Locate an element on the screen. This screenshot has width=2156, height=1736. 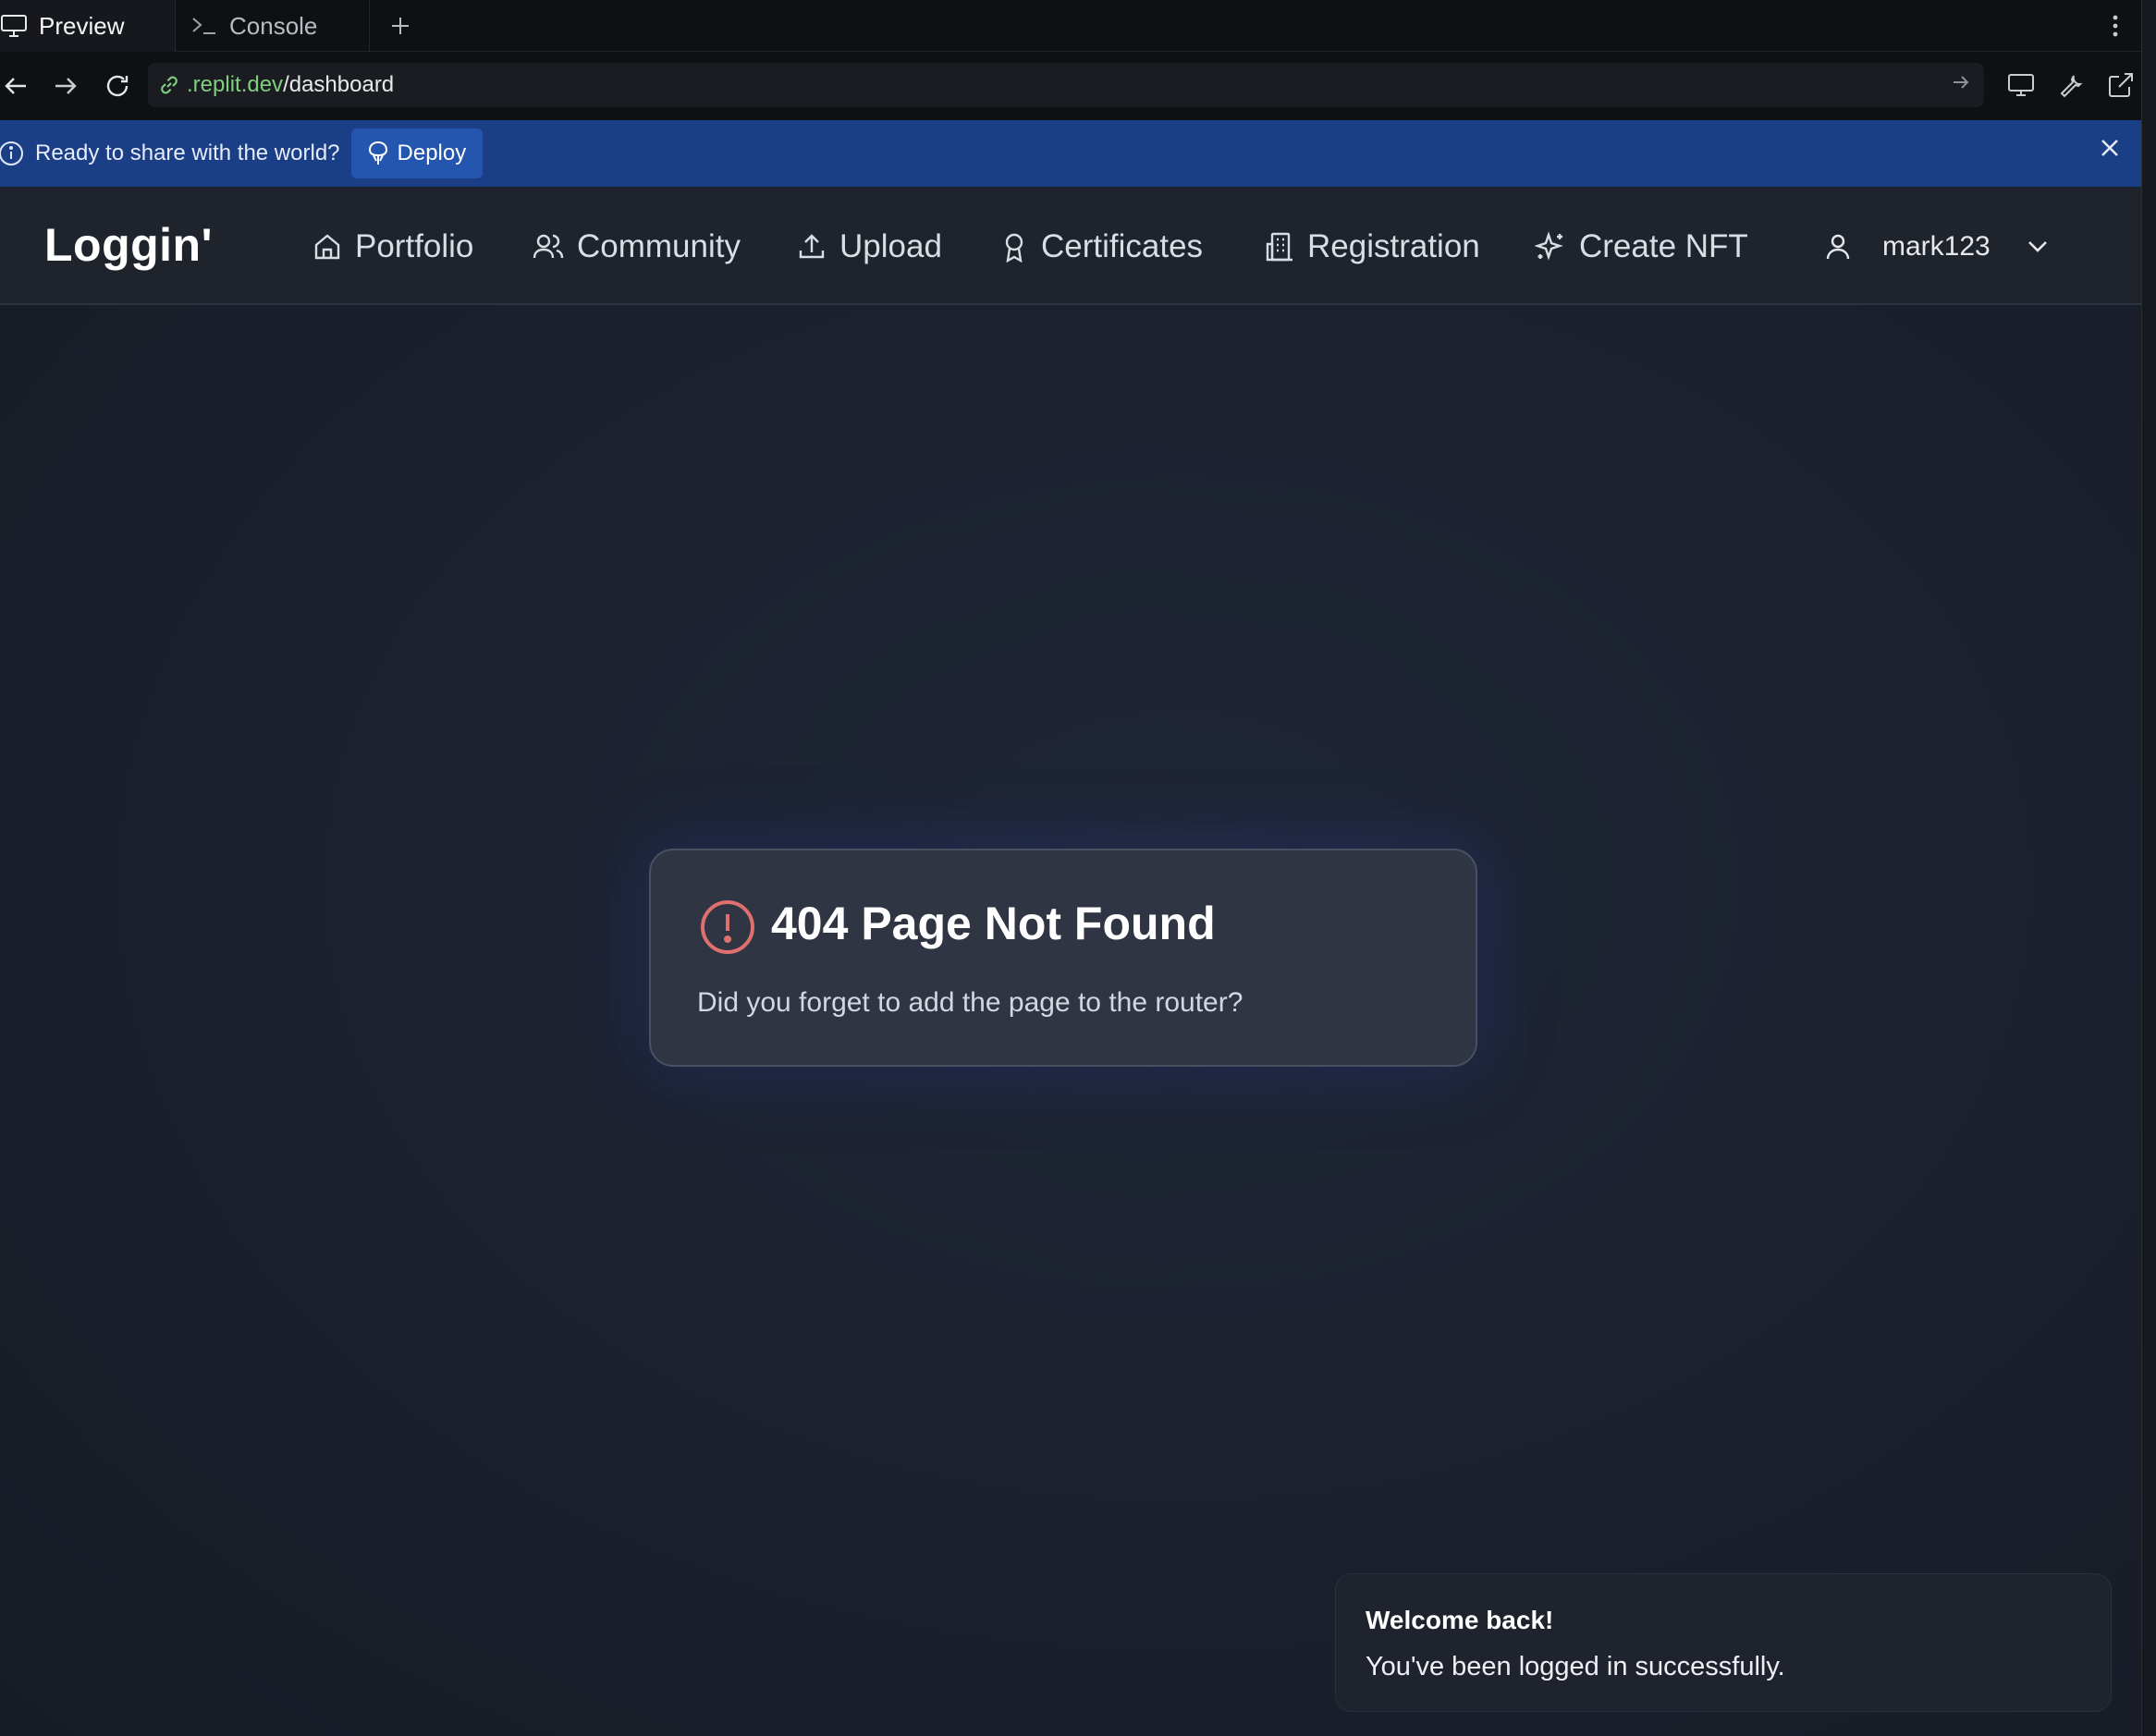
back-button is located at coordinates (21, 86).